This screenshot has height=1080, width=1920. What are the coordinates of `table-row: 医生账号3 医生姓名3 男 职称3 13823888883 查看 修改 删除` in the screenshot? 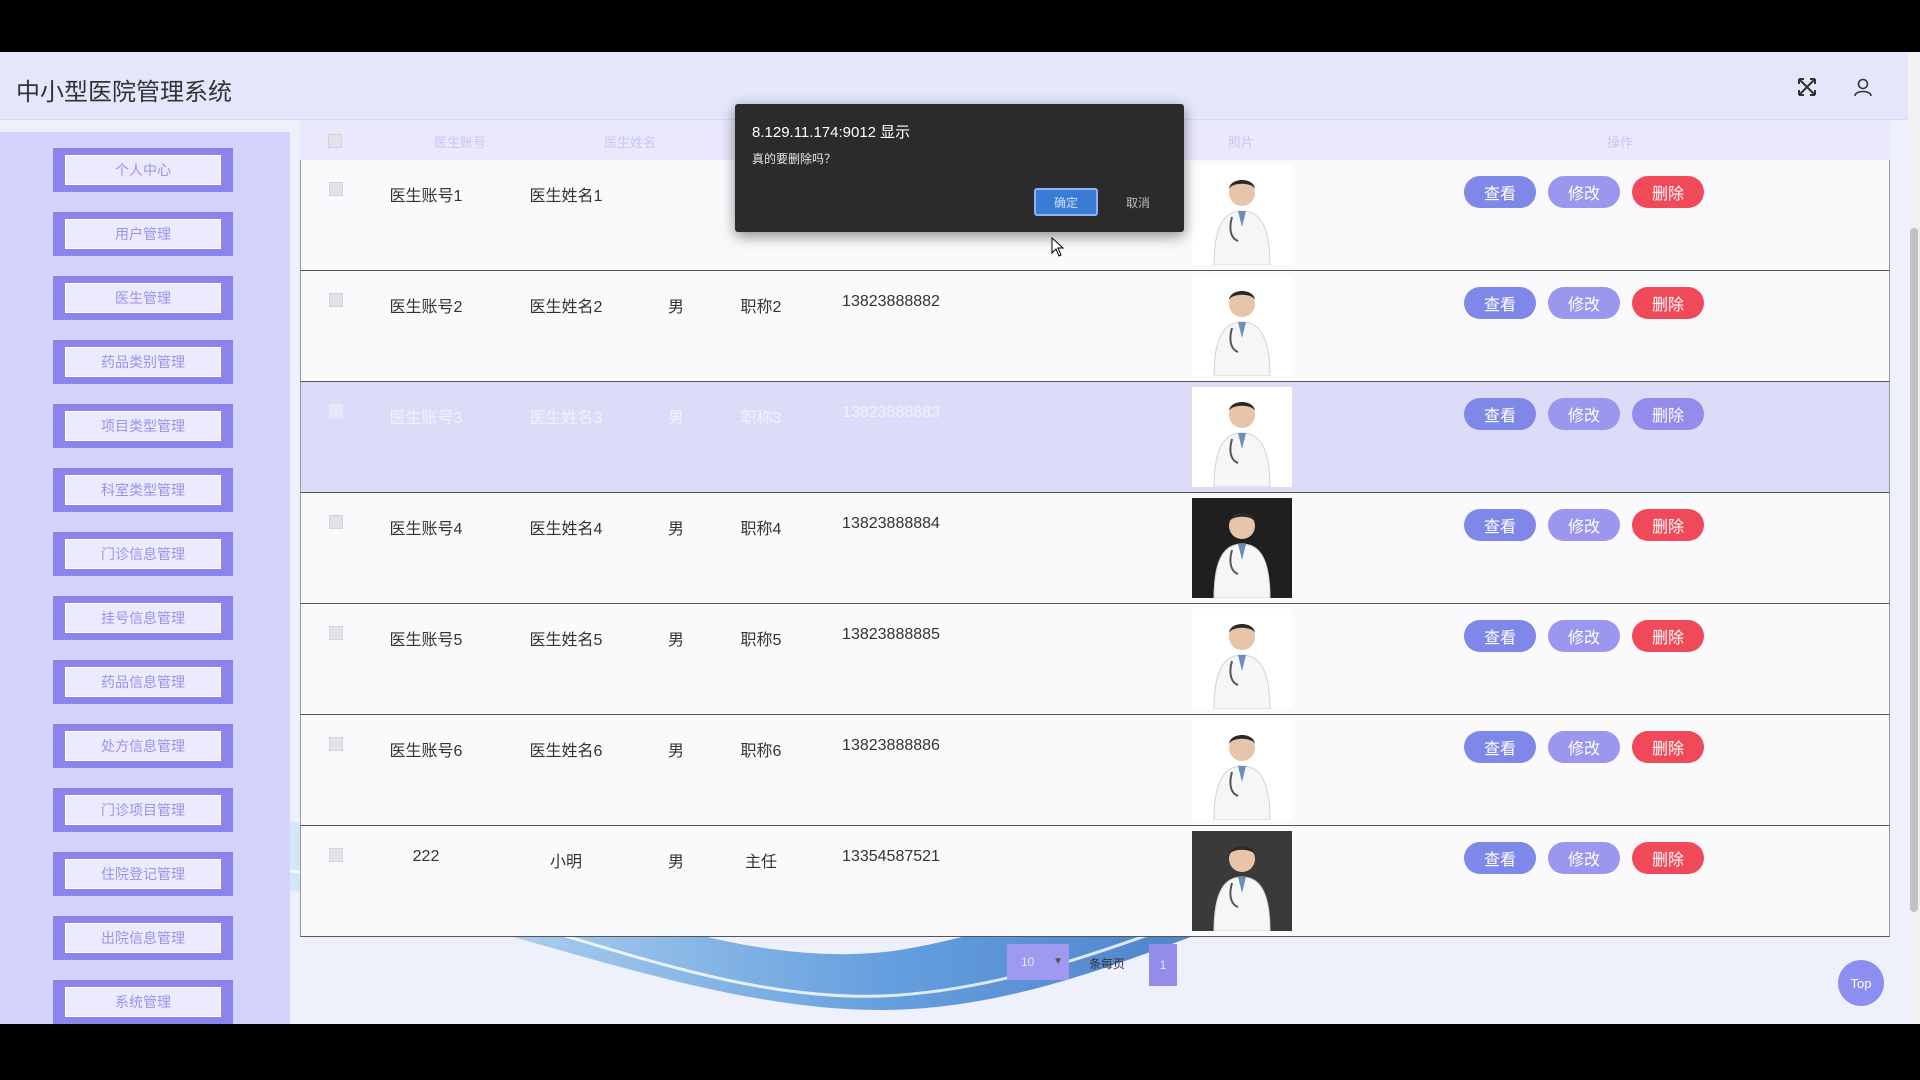 It's located at (1095, 437).